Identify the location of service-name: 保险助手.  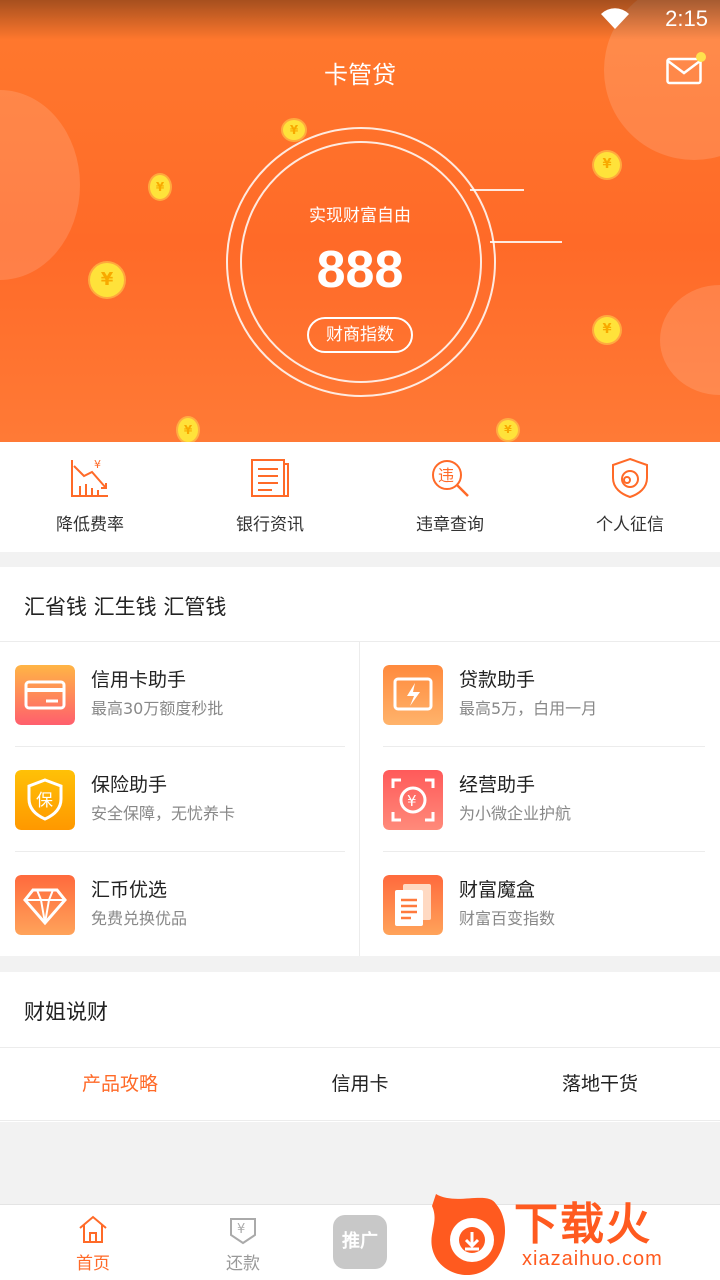
(129, 785).